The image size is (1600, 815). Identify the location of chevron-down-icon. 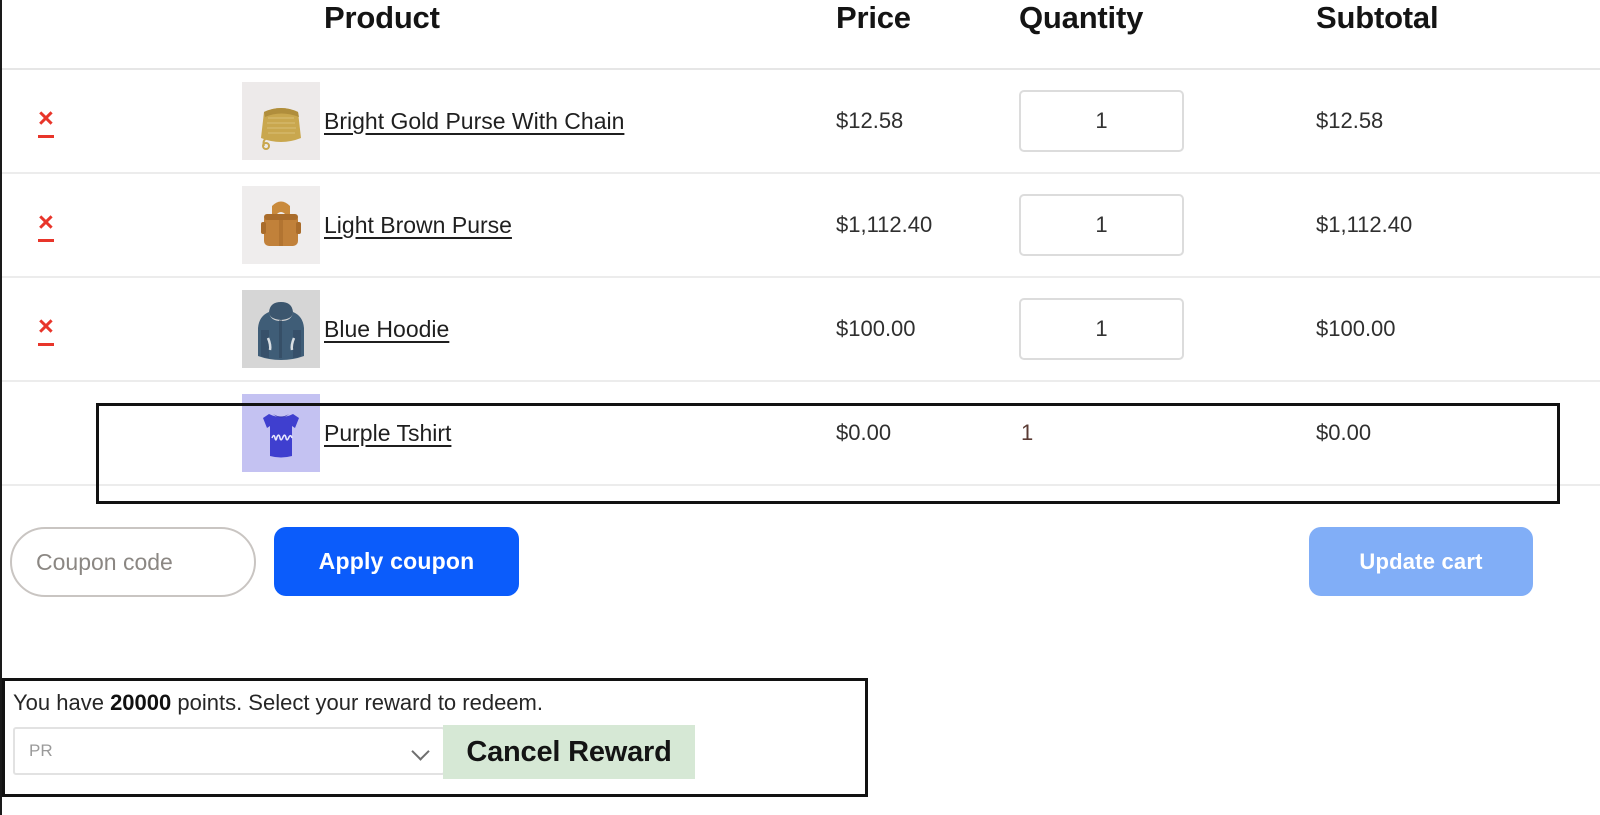
(421, 751).